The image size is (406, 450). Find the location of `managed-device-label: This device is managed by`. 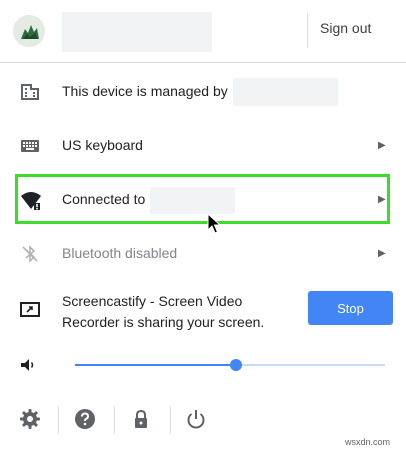

managed-device-label: This device is managed by is located at coordinates (145, 91).